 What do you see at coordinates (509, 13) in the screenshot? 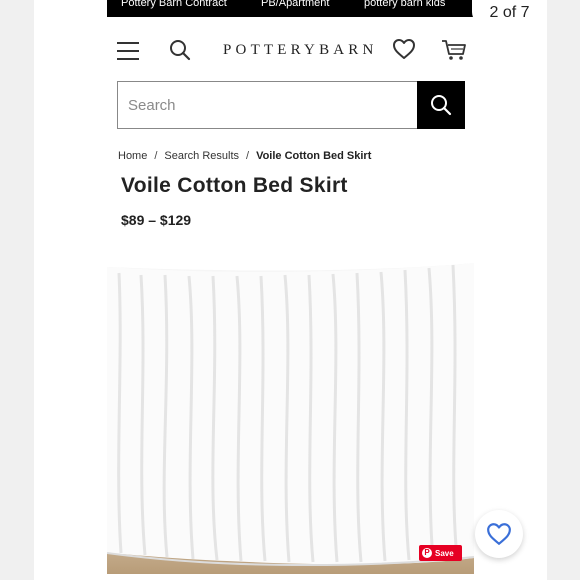
I see `image-counter: 2 of 7` at bounding box center [509, 13].